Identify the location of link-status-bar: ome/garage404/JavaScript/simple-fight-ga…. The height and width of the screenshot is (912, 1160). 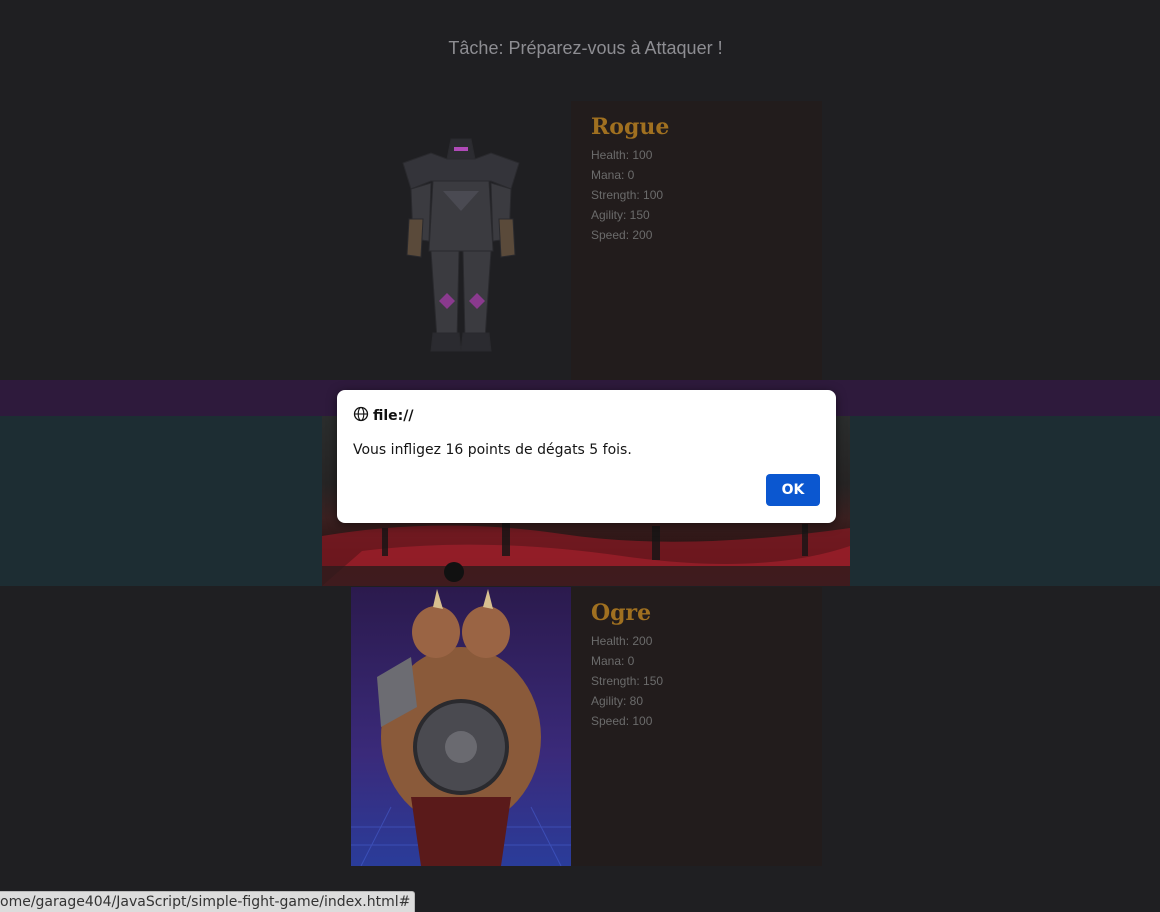
(208, 901).